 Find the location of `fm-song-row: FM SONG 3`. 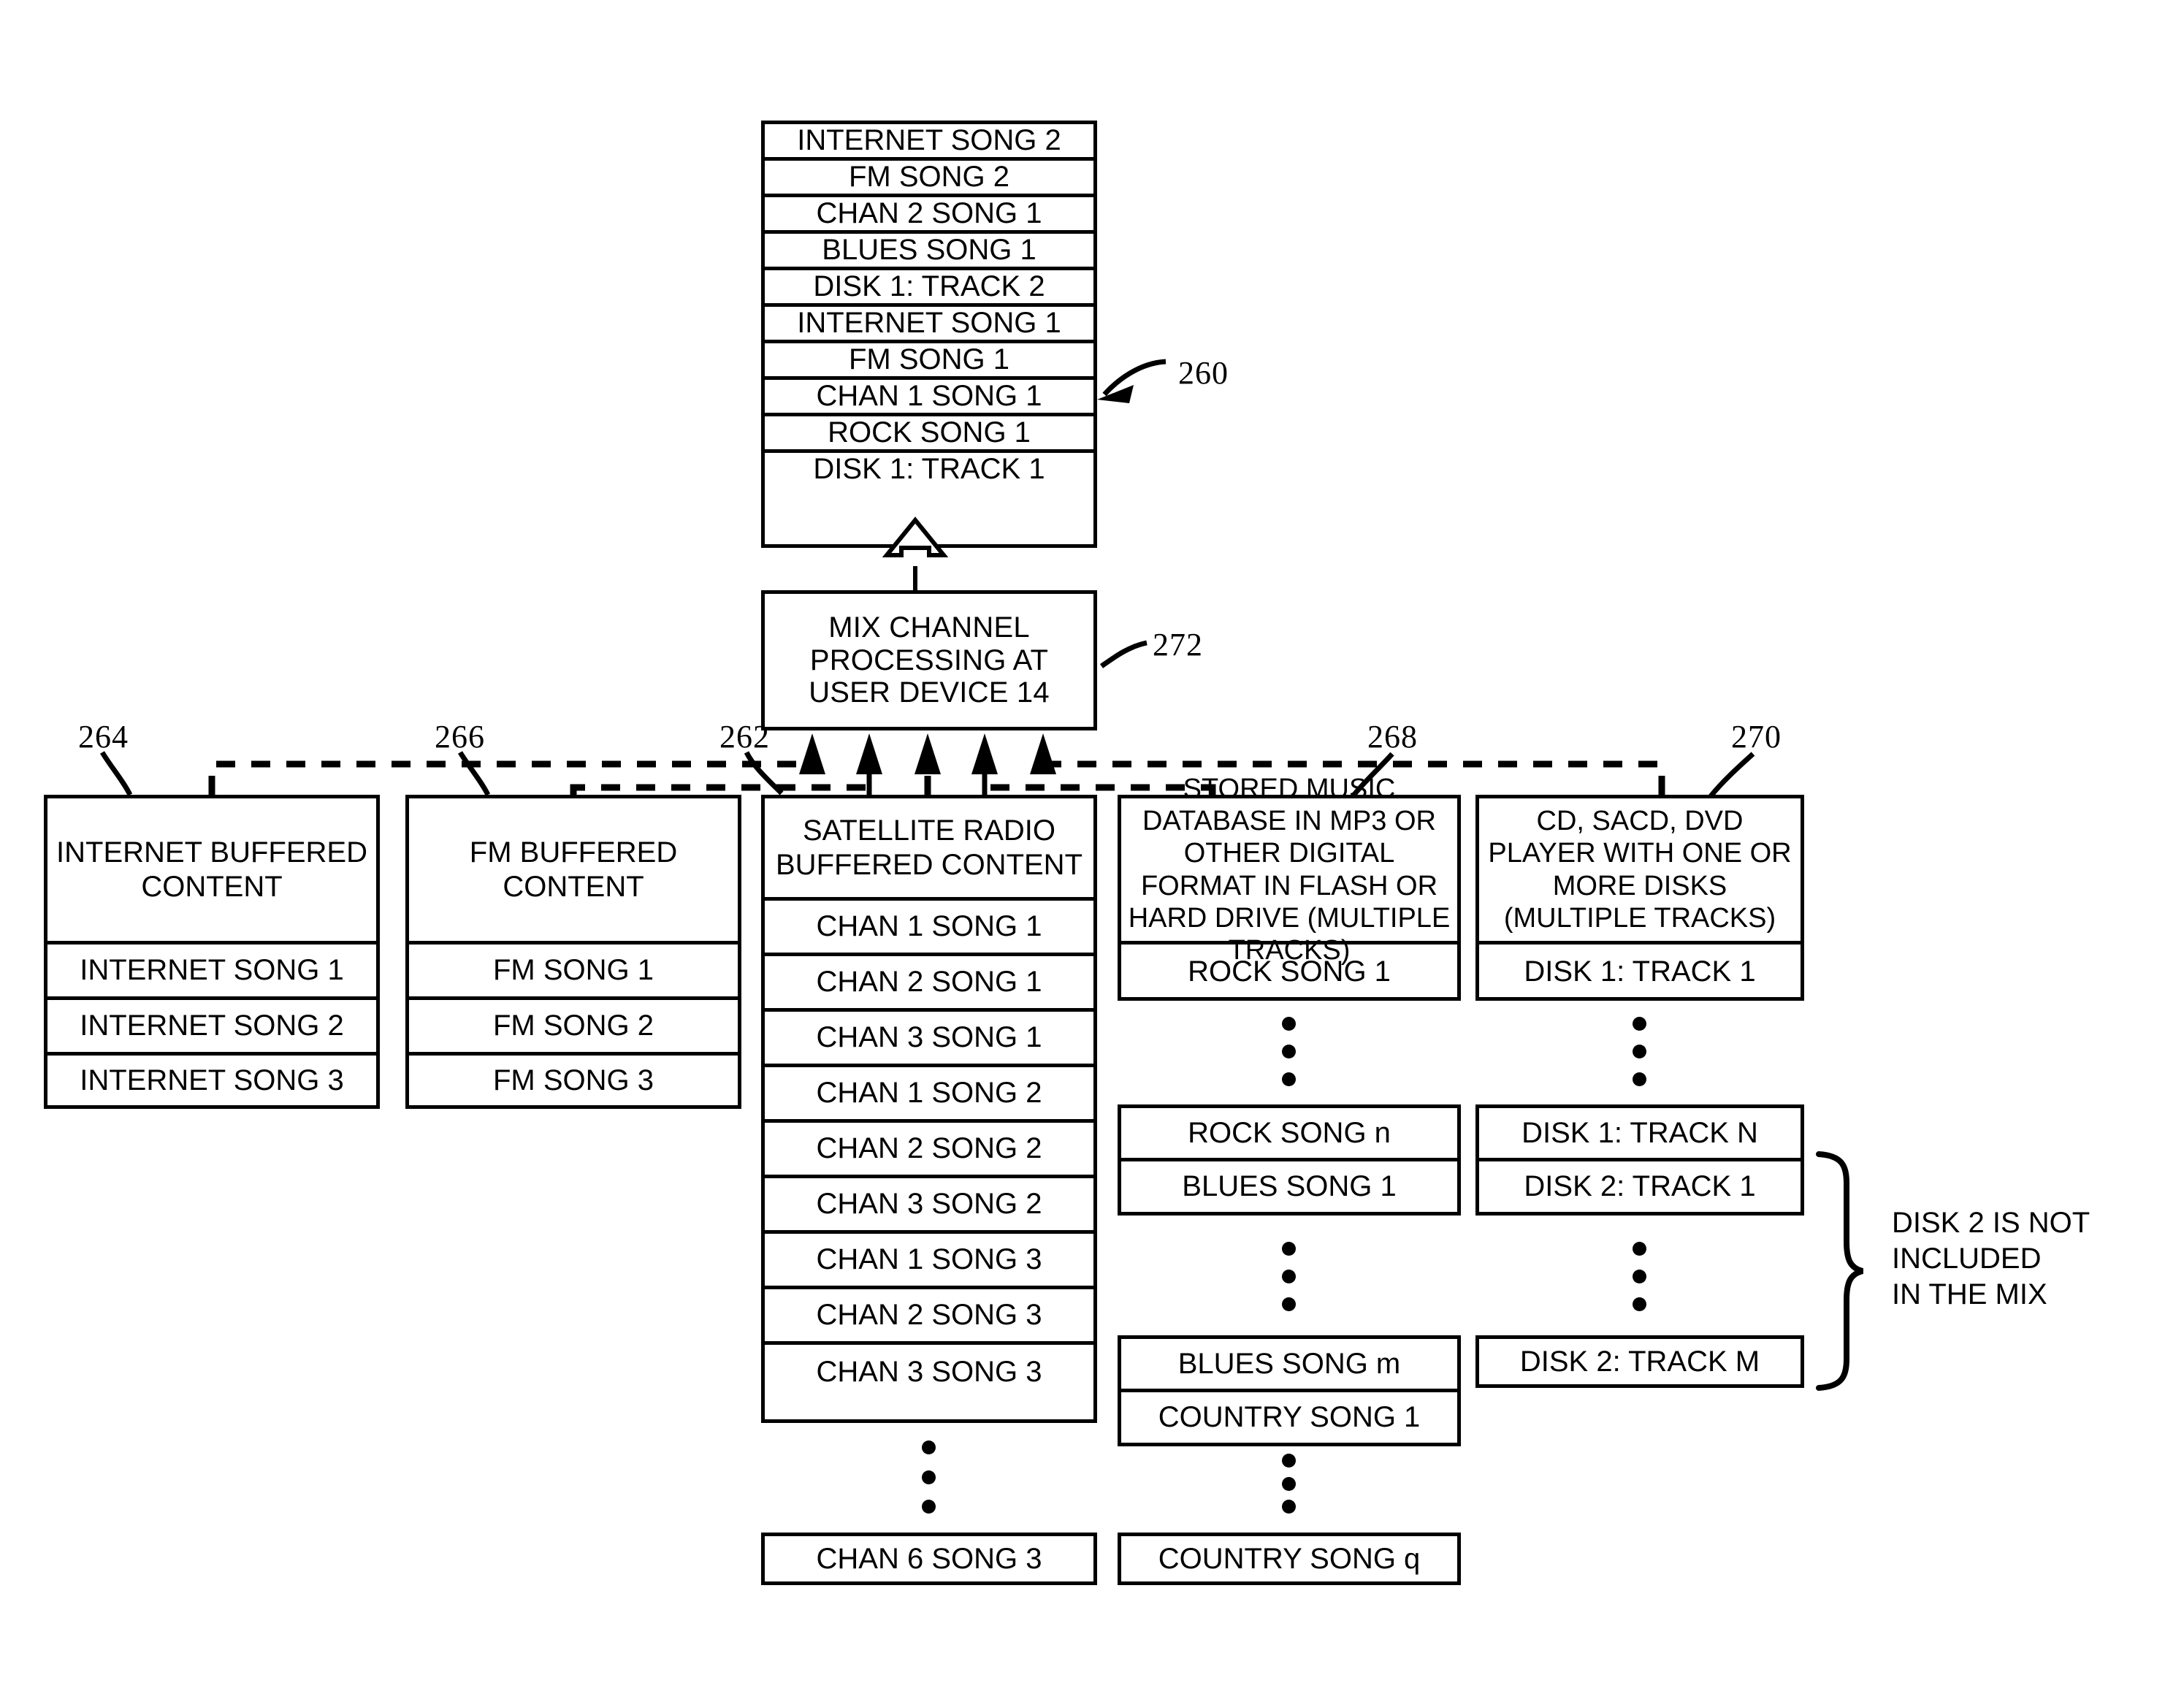

fm-song-row: FM SONG 3 is located at coordinates (573, 1080).